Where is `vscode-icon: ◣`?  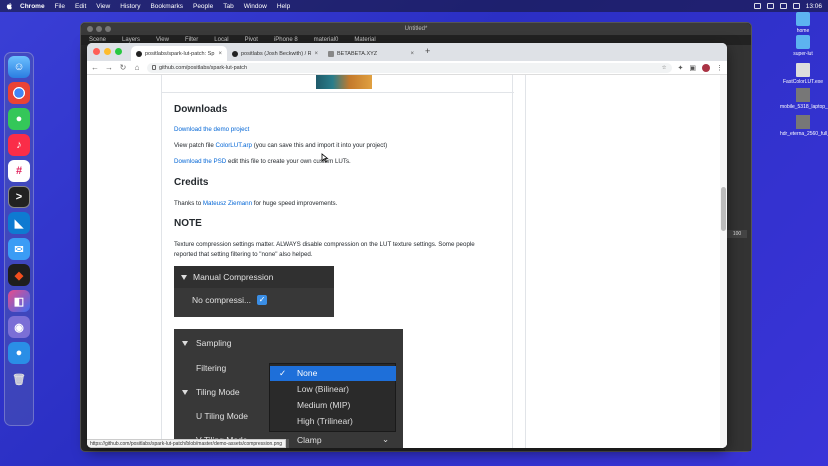
vscode-icon: ◣ is located at coordinates (19, 223).